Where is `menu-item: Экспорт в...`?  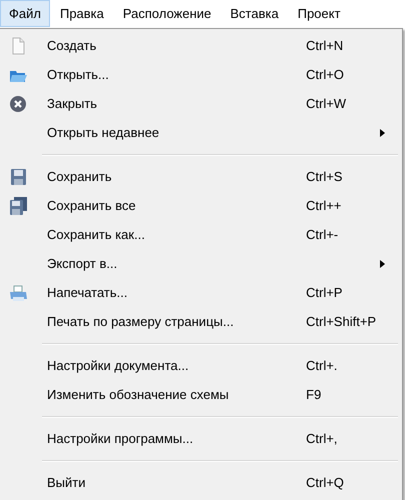 menu-item: Экспорт в... is located at coordinates (201, 263).